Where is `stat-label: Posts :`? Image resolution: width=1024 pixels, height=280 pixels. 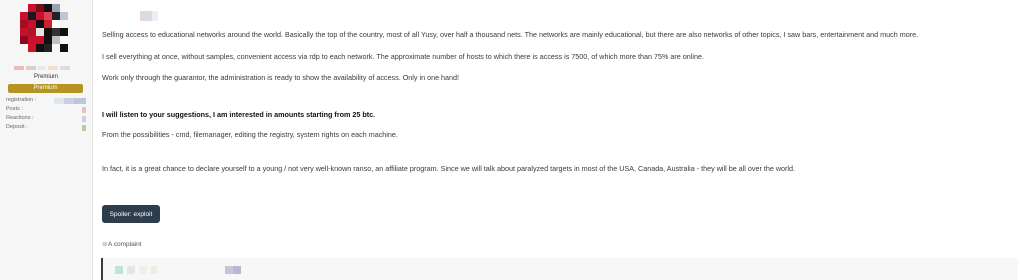 stat-label: Posts : is located at coordinates (14, 109).